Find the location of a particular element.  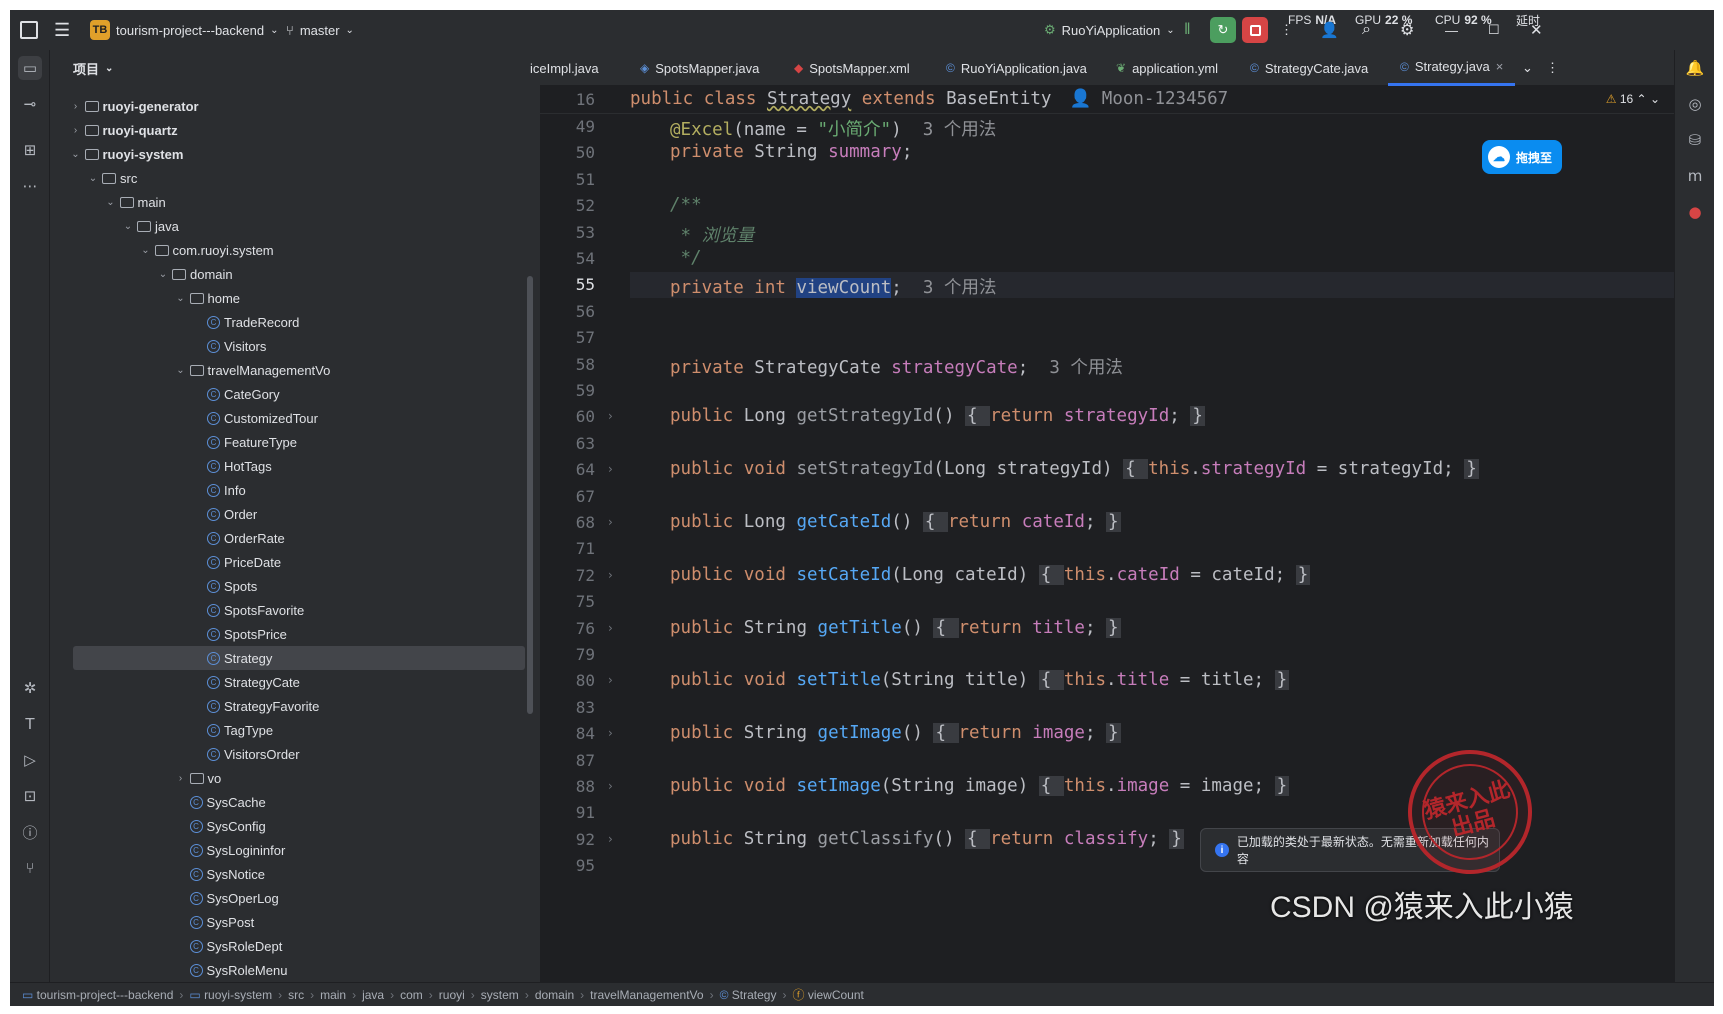

tree-item-traderecord: C TradeRecord is located at coordinates (291, 322).